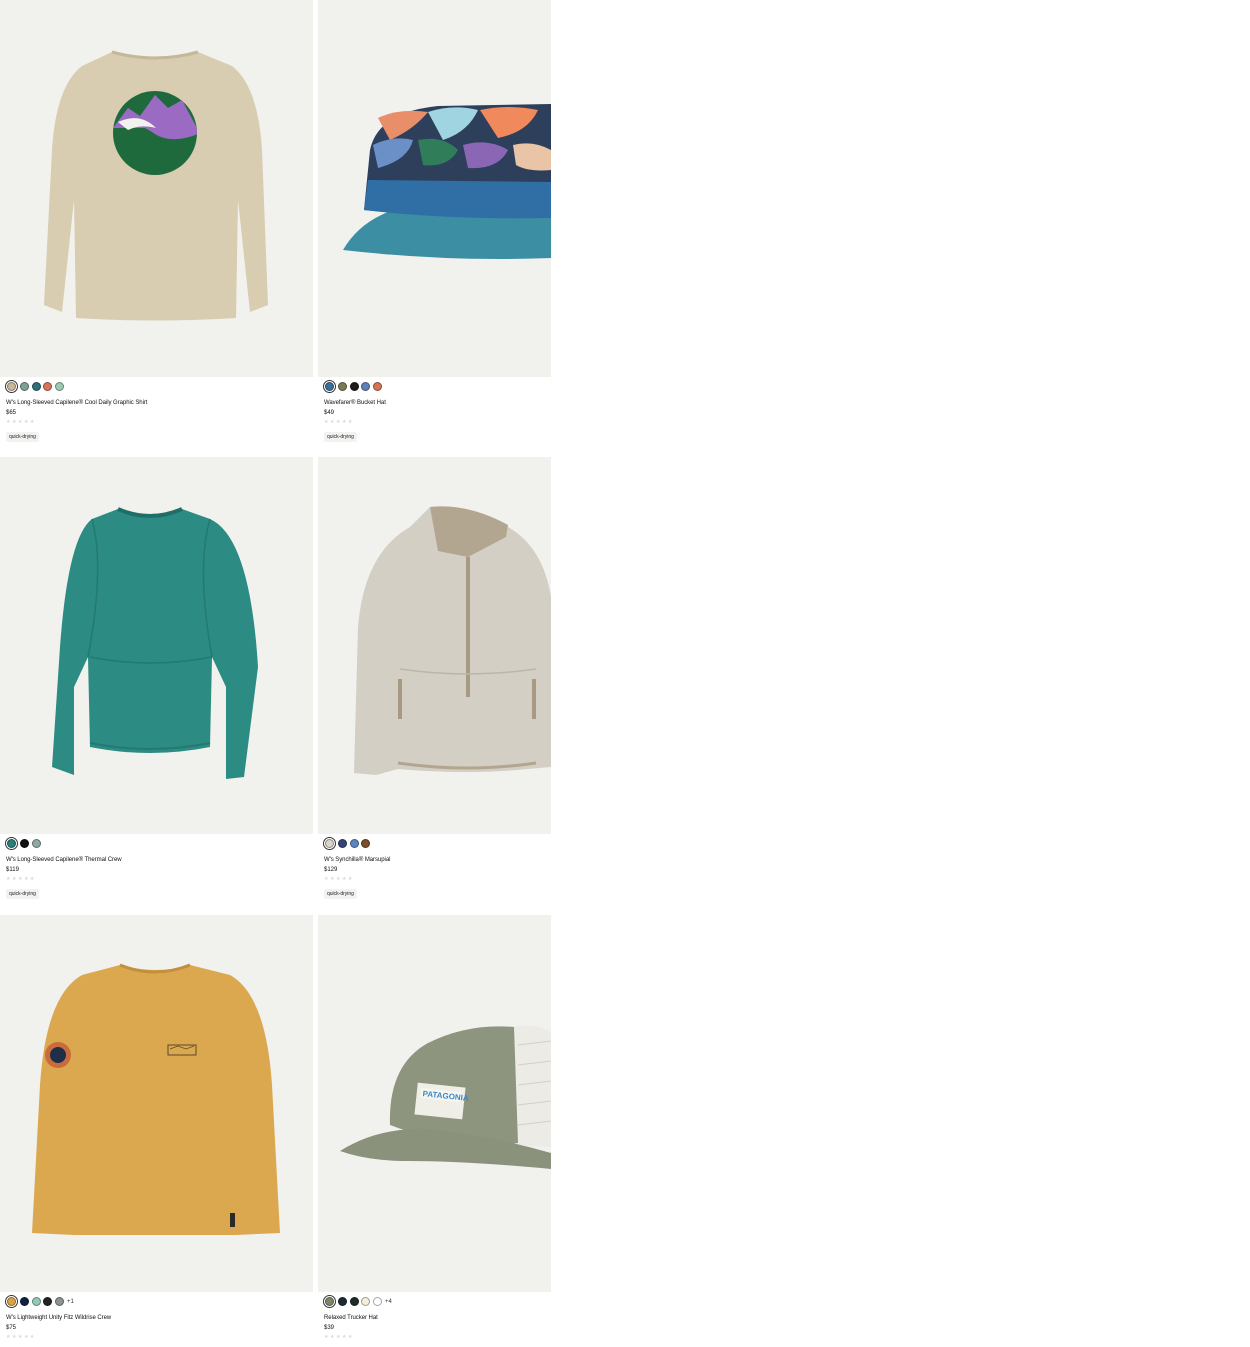 The image size is (1250, 1347). I want to click on fleece-pullover-image, so click(434, 645).